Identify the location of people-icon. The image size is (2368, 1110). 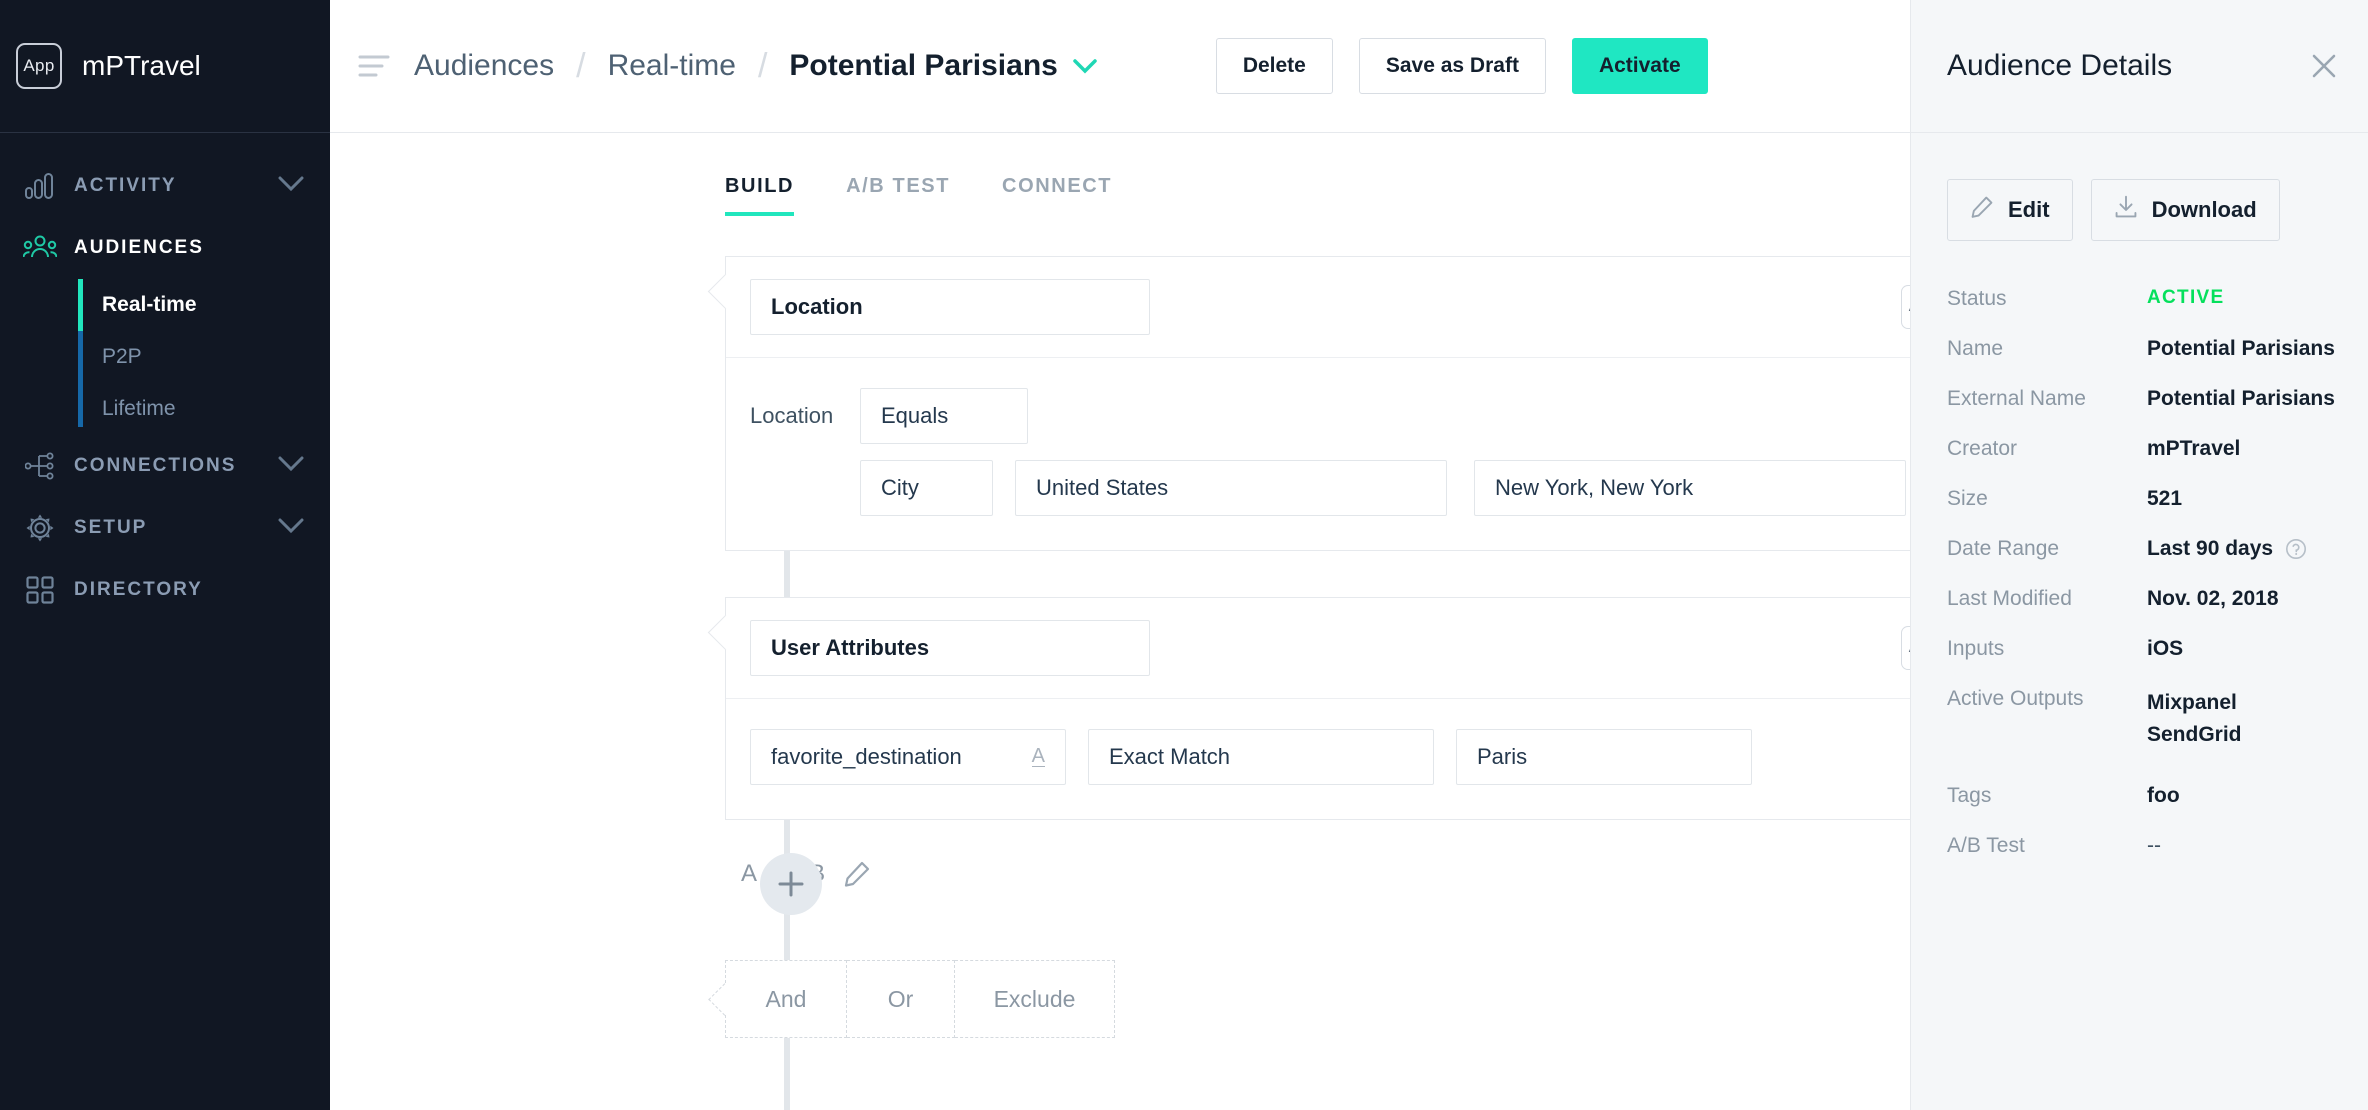
(40, 248).